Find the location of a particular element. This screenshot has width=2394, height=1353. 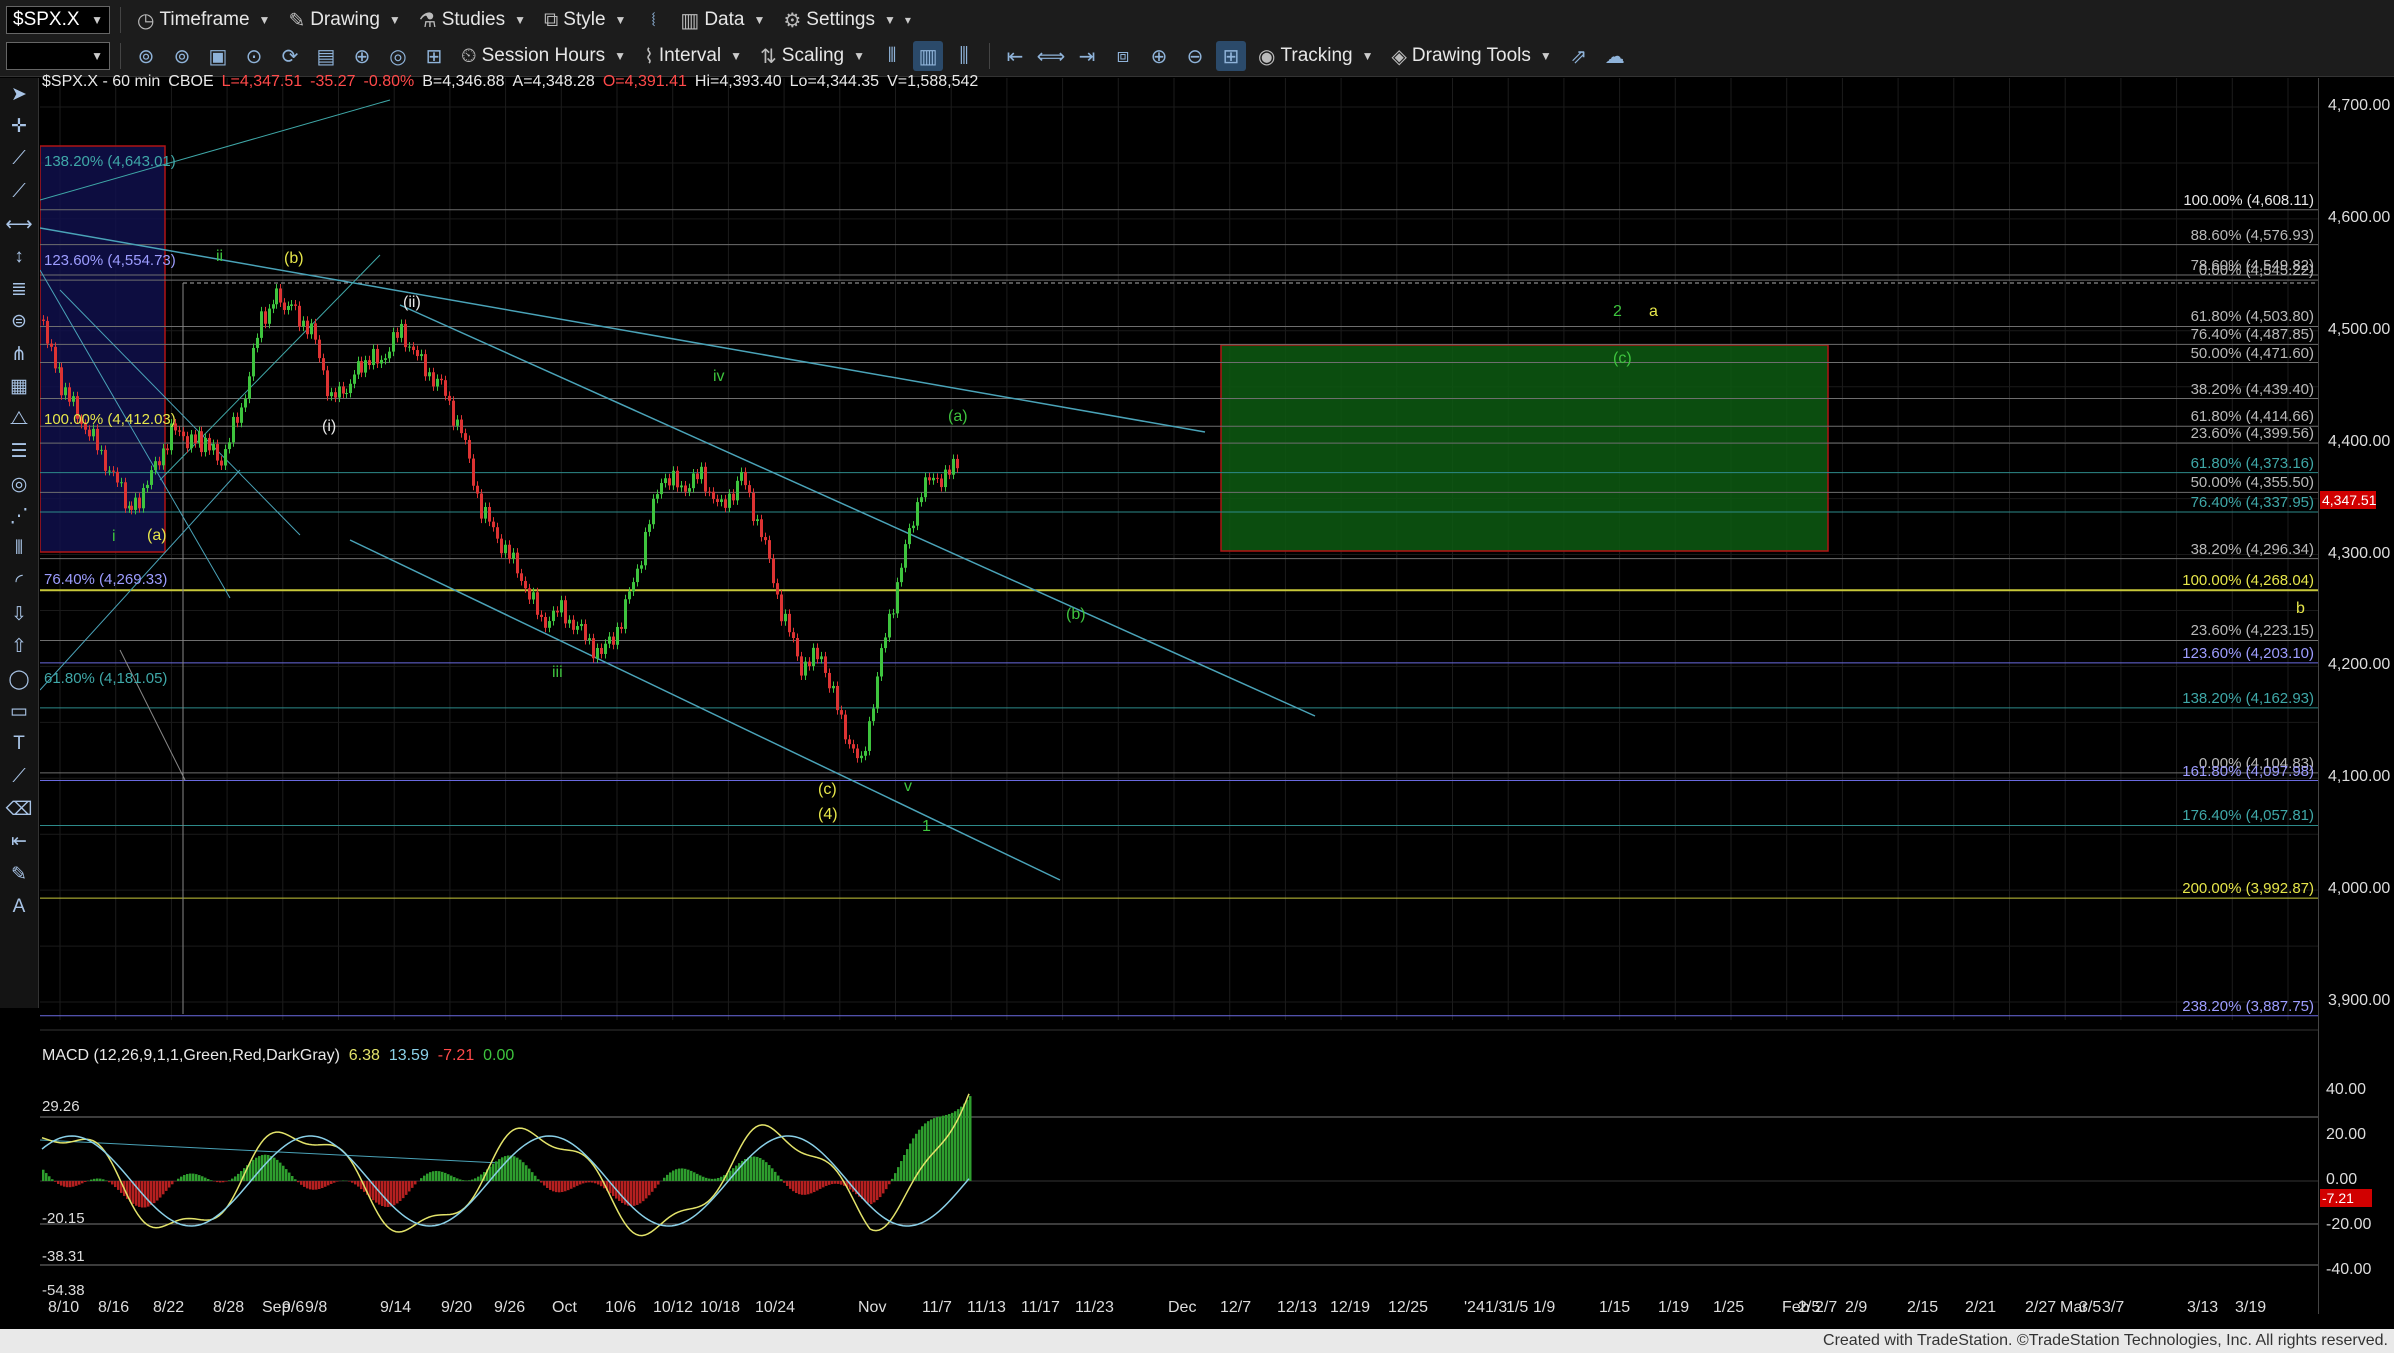

fib-icon: ⊜ is located at coordinates (19, 322).